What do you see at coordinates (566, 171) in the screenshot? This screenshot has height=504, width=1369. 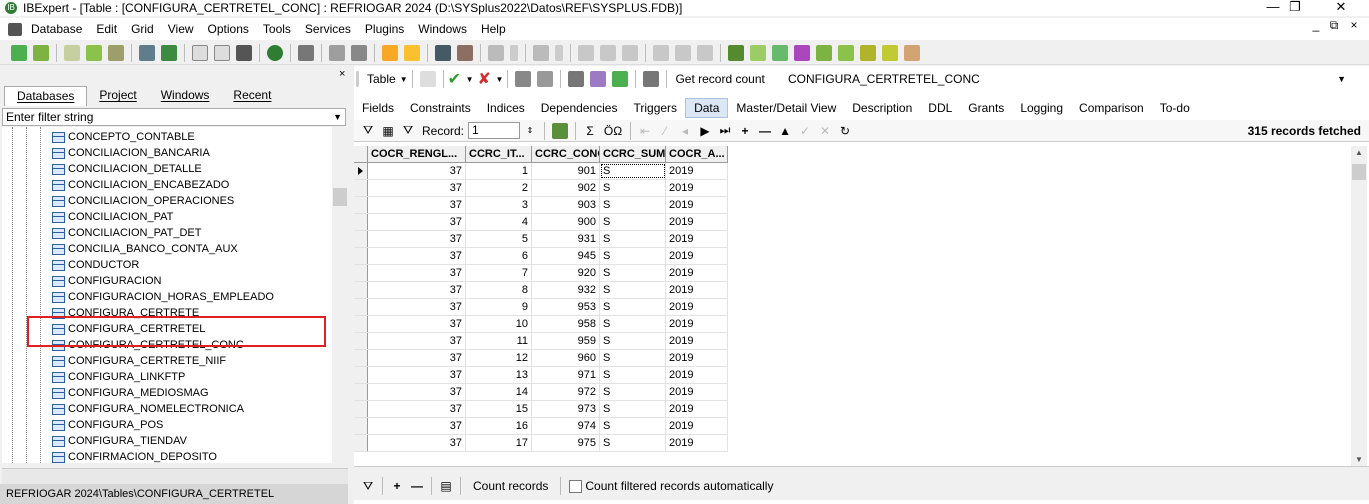 I see `table-cell: 901` at bounding box center [566, 171].